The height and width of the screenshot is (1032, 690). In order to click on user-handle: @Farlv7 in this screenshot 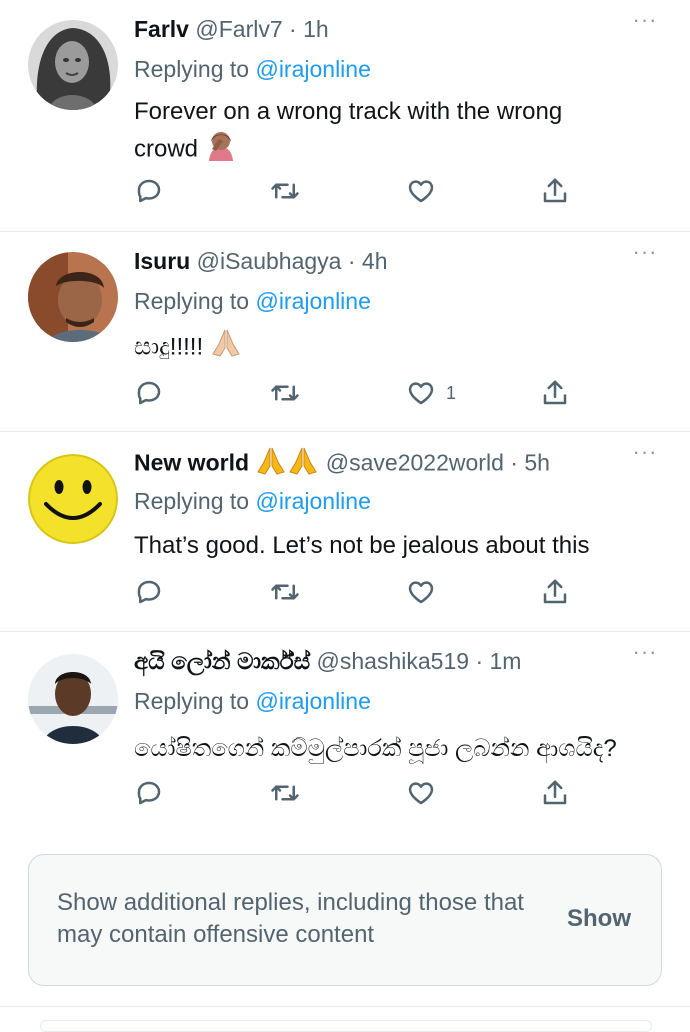, I will do `click(238, 29)`.